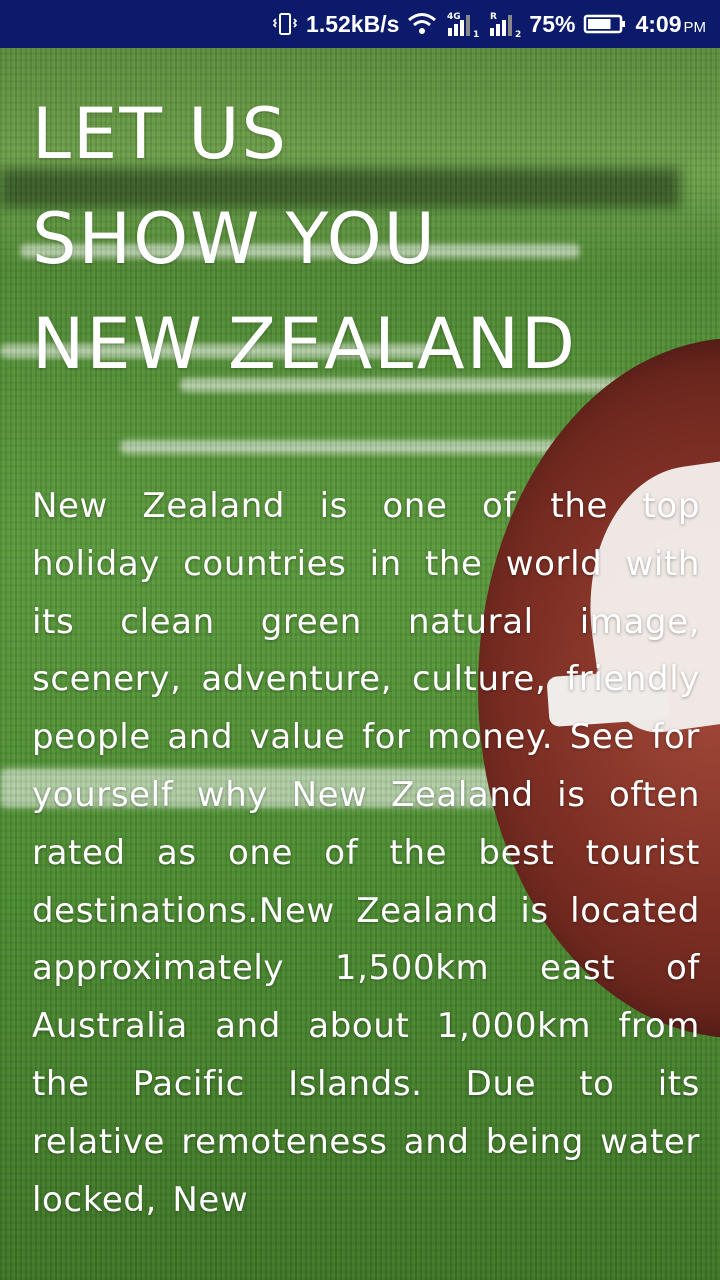  Describe the element at coordinates (518, 34) in the screenshot. I see `signal-2-sub: 2` at that location.